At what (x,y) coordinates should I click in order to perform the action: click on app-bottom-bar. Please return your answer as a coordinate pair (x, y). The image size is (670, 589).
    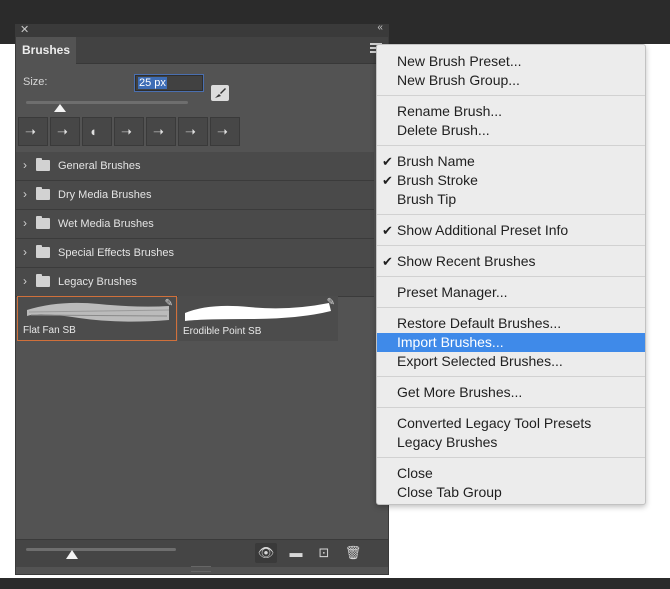
    Looking at the image, I should click on (335, 583).